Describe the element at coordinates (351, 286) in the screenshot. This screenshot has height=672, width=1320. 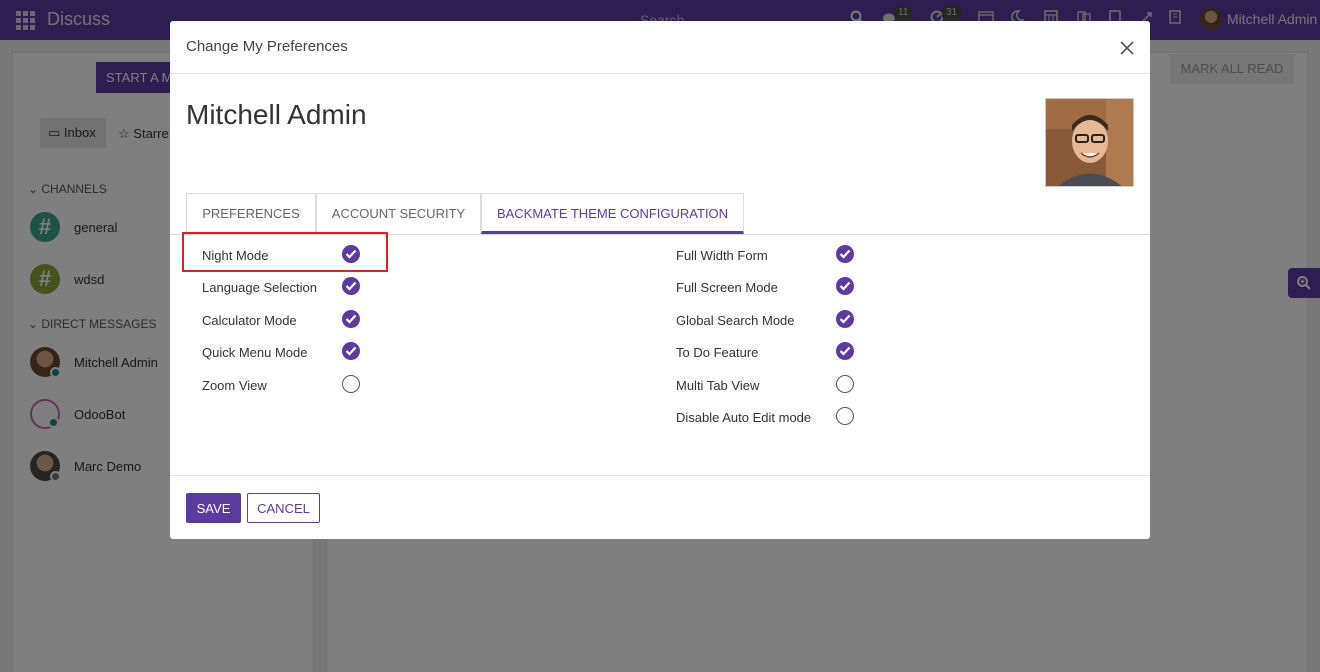
I see `language-selection-checkbox` at that location.